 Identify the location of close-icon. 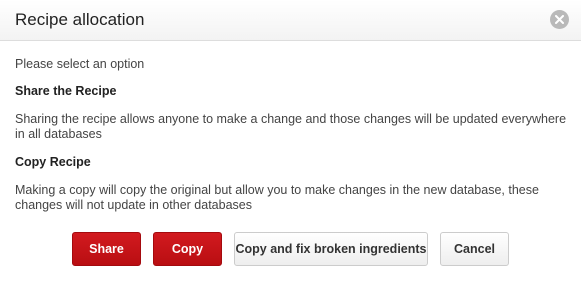
(559, 19).